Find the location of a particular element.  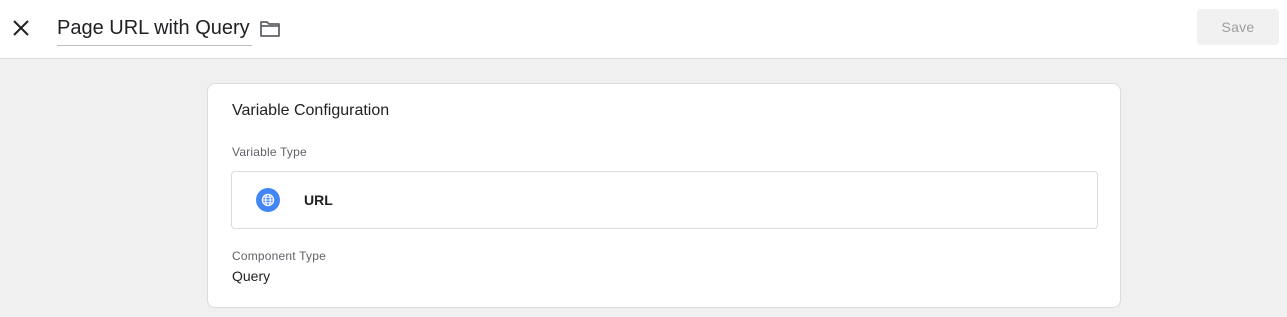

close-button is located at coordinates (21, 28).